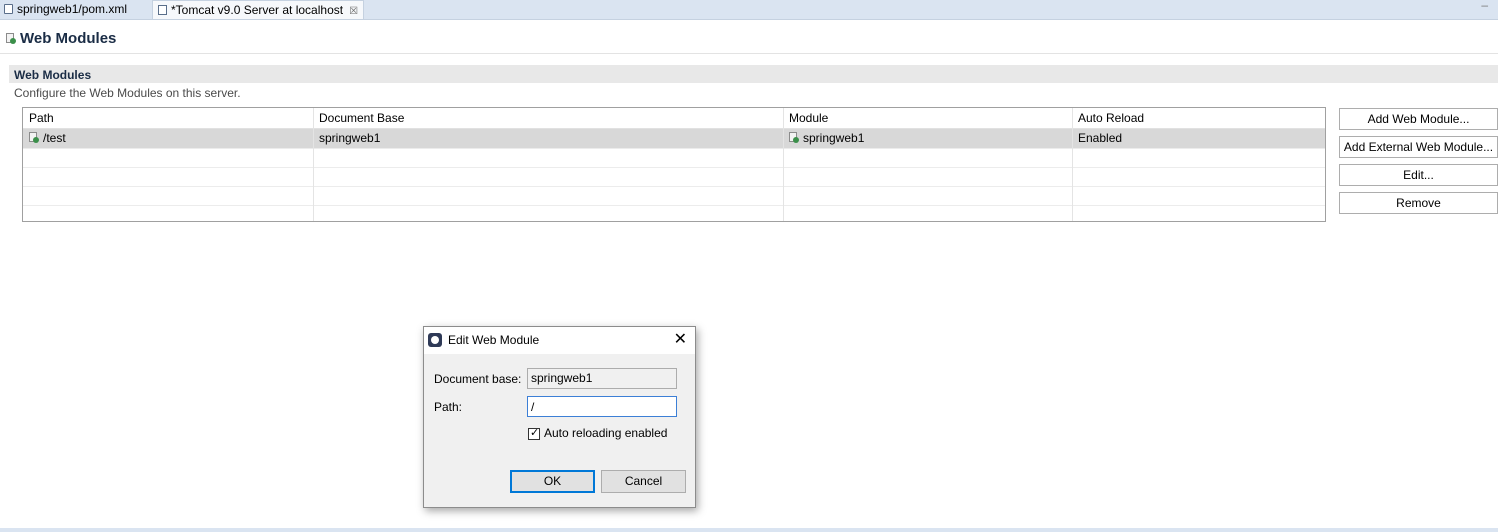 This screenshot has height=532, width=1498. I want to click on cell-path-text: /test, so click(54, 138).